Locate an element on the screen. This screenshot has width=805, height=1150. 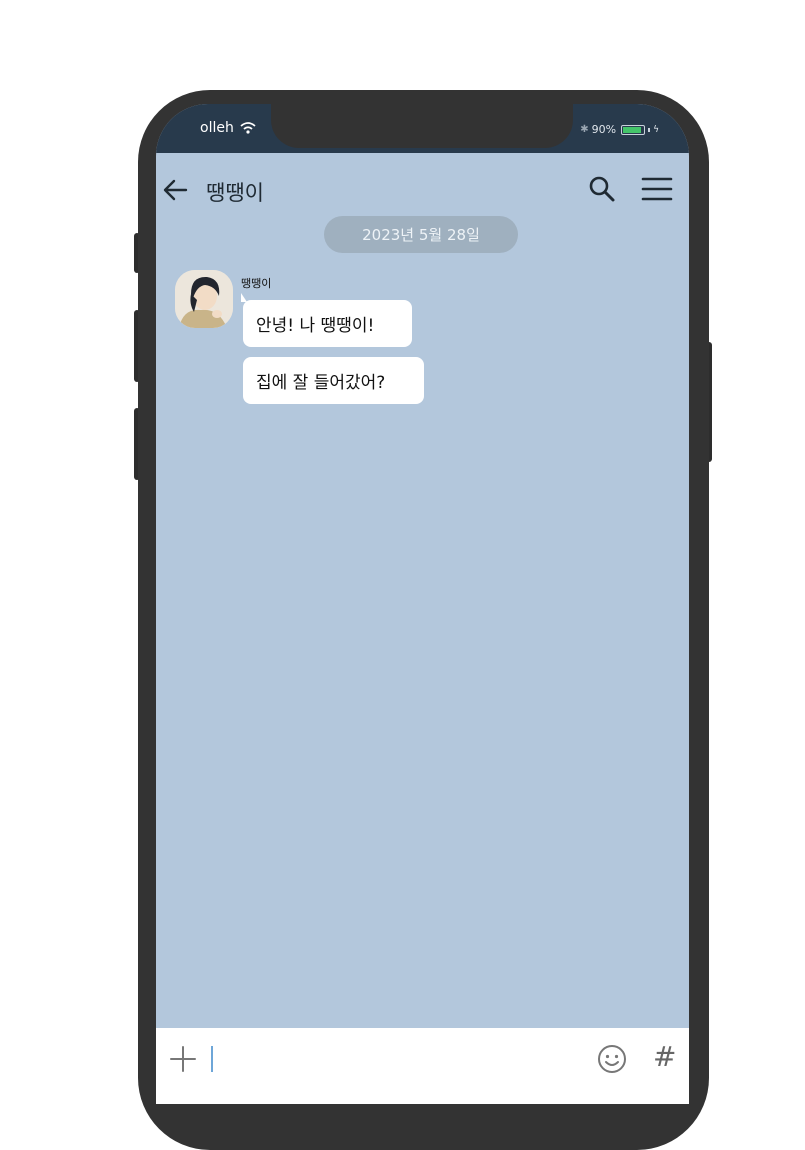
battery-icon is located at coordinates (633, 129).